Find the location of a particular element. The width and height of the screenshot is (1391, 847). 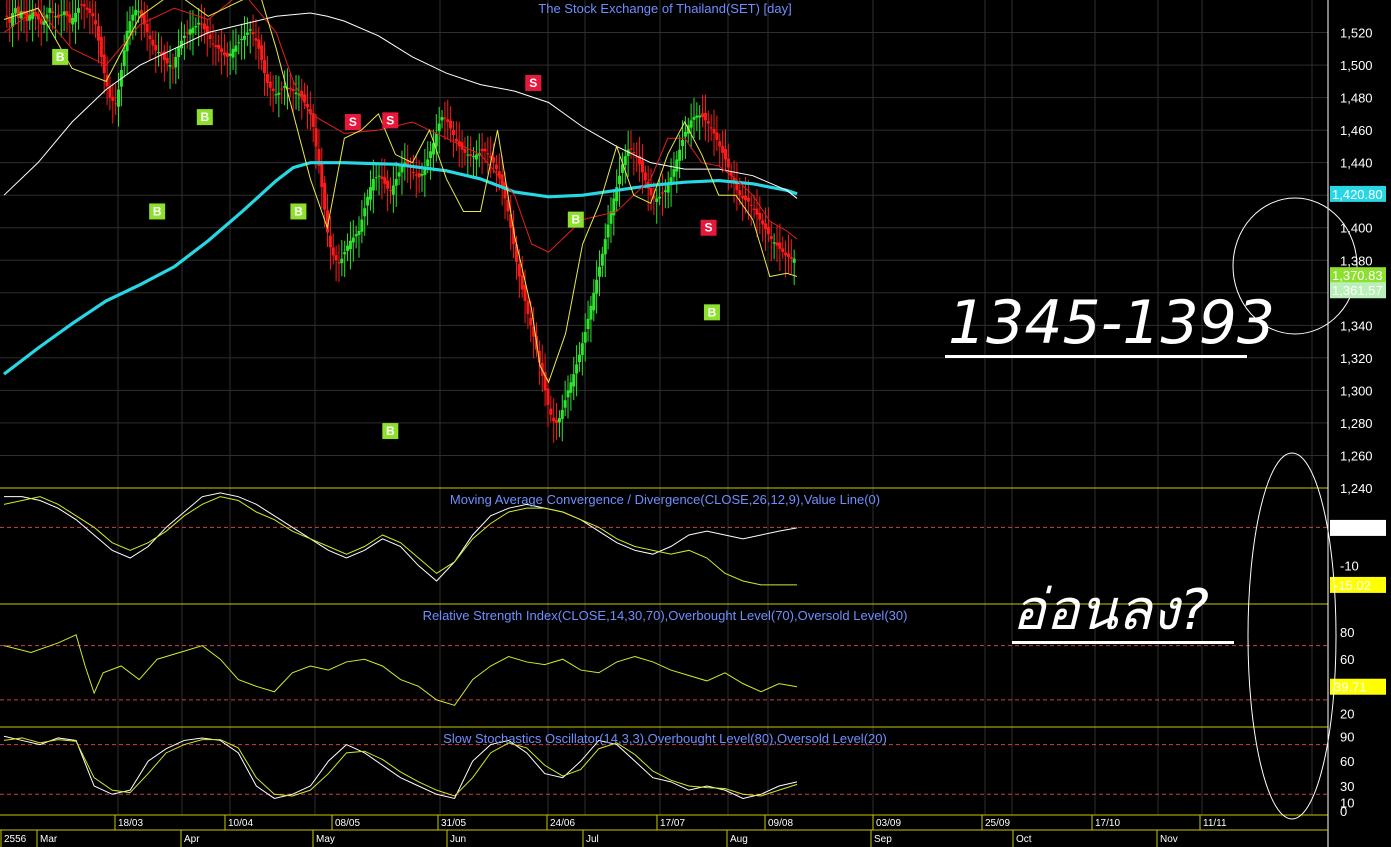

indicator-highlight-ellipse is located at coordinates (1292, 636).